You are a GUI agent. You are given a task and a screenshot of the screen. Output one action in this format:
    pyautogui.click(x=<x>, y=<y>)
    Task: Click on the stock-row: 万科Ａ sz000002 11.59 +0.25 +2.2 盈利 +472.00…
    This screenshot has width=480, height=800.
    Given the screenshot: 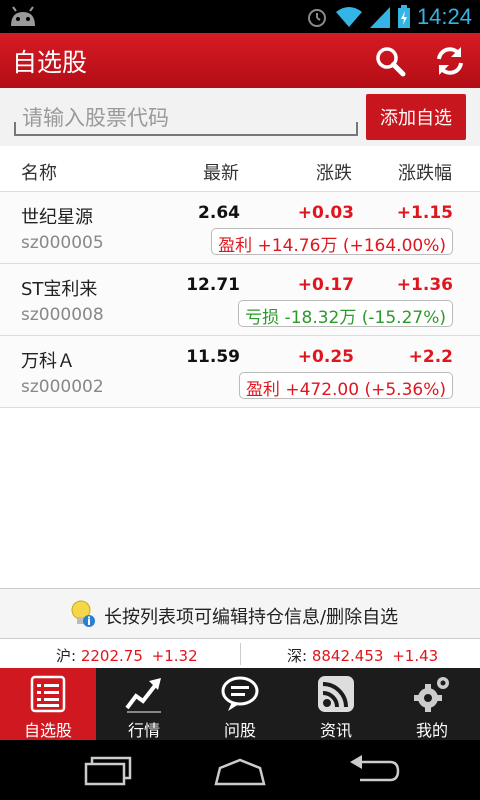 What is the action you would take?
    pyautogui.click(x=240, y=372)
    